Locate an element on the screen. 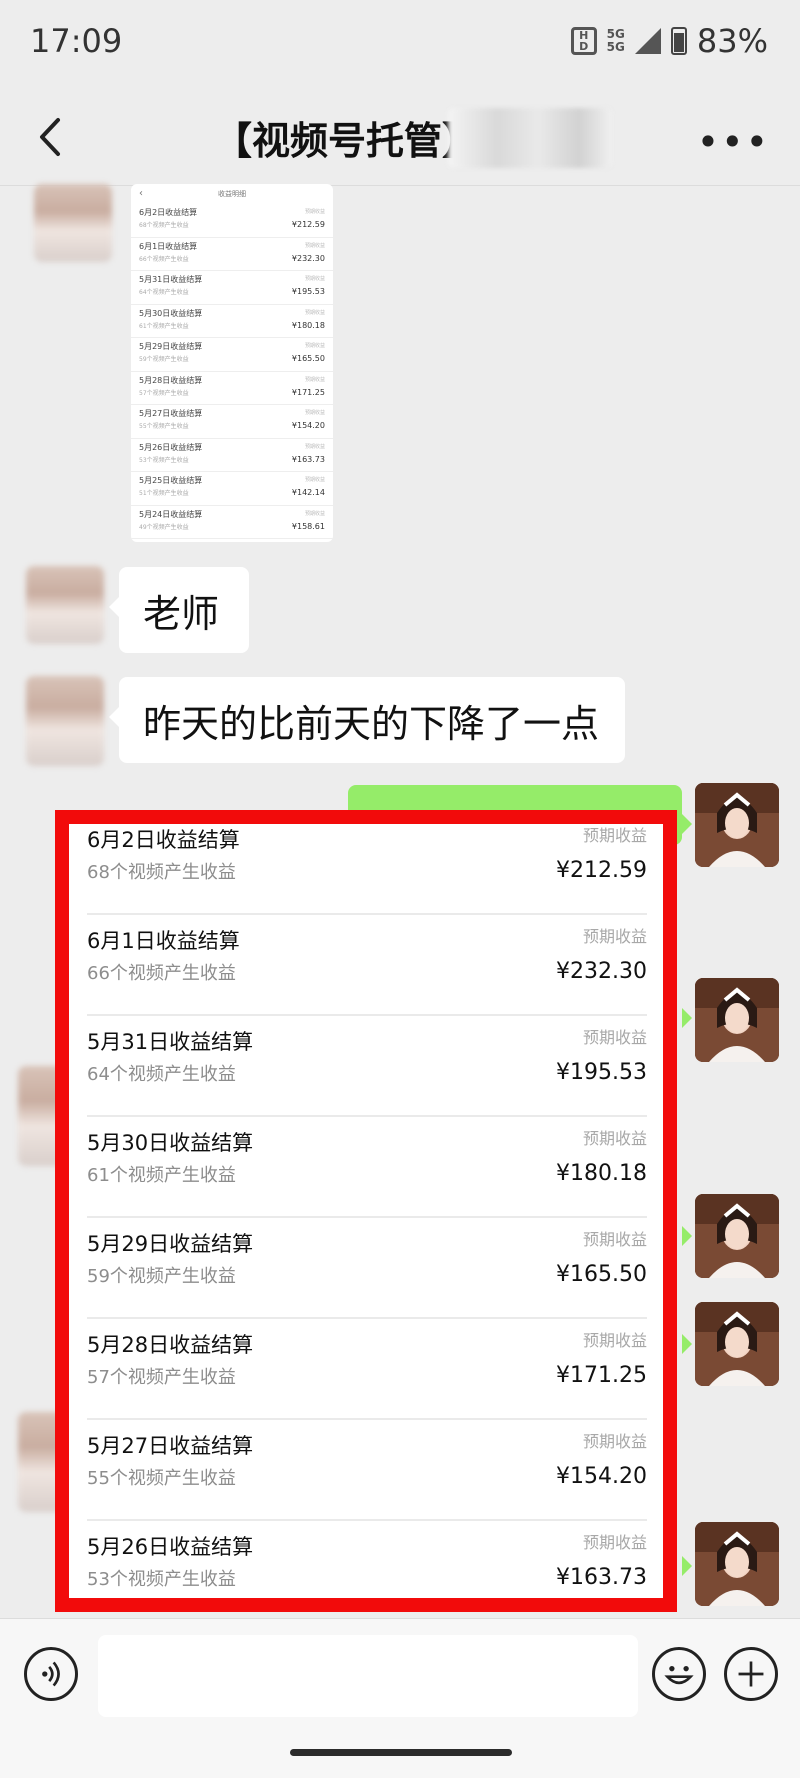 This screenshot has width=800, height=1778. income-row: 6月1日收益结算 66个视频产生收益 预期收益 ¥232.30 is located at coordinates (367, 965).